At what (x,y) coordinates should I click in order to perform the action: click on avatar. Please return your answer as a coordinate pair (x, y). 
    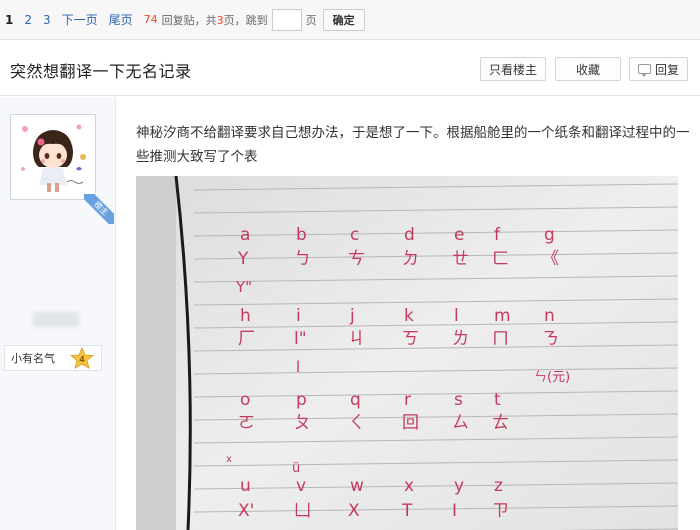
    Looking at the image, I should click on (53, 157).